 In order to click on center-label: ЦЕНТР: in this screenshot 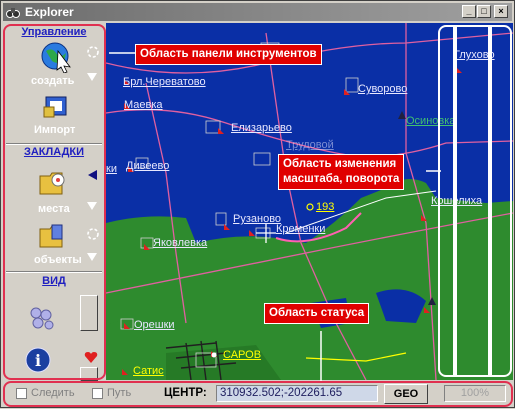, I will do `click(185, 393)`.